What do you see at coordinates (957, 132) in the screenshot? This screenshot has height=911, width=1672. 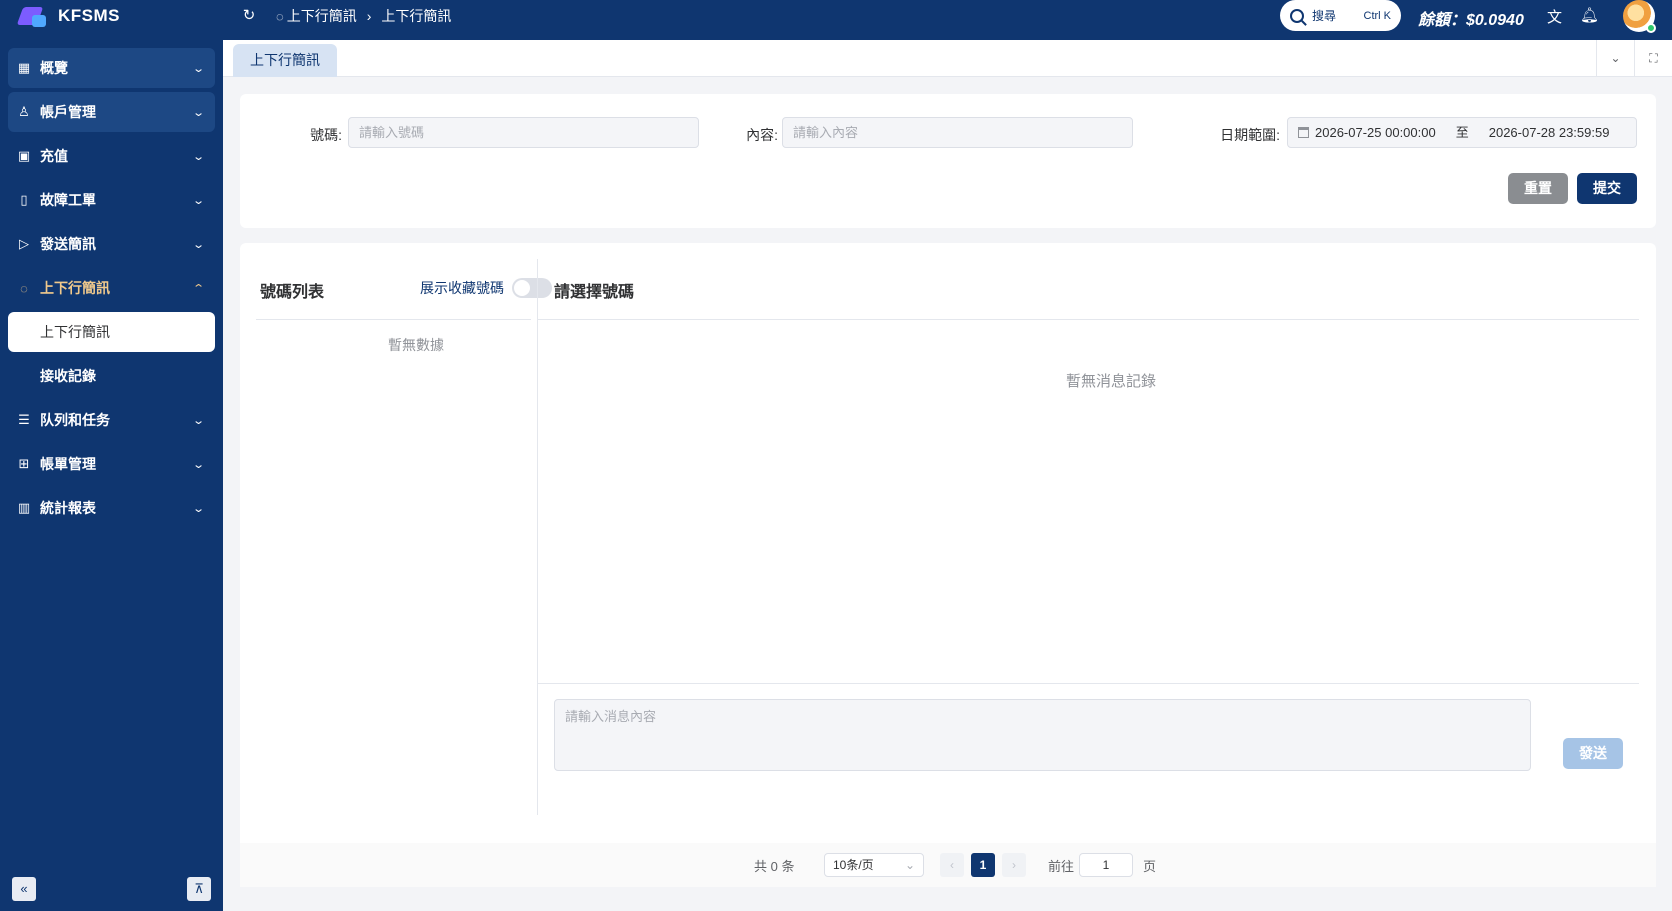 I see `content-input: 請輸入內容` at bounding box center [957, 132].